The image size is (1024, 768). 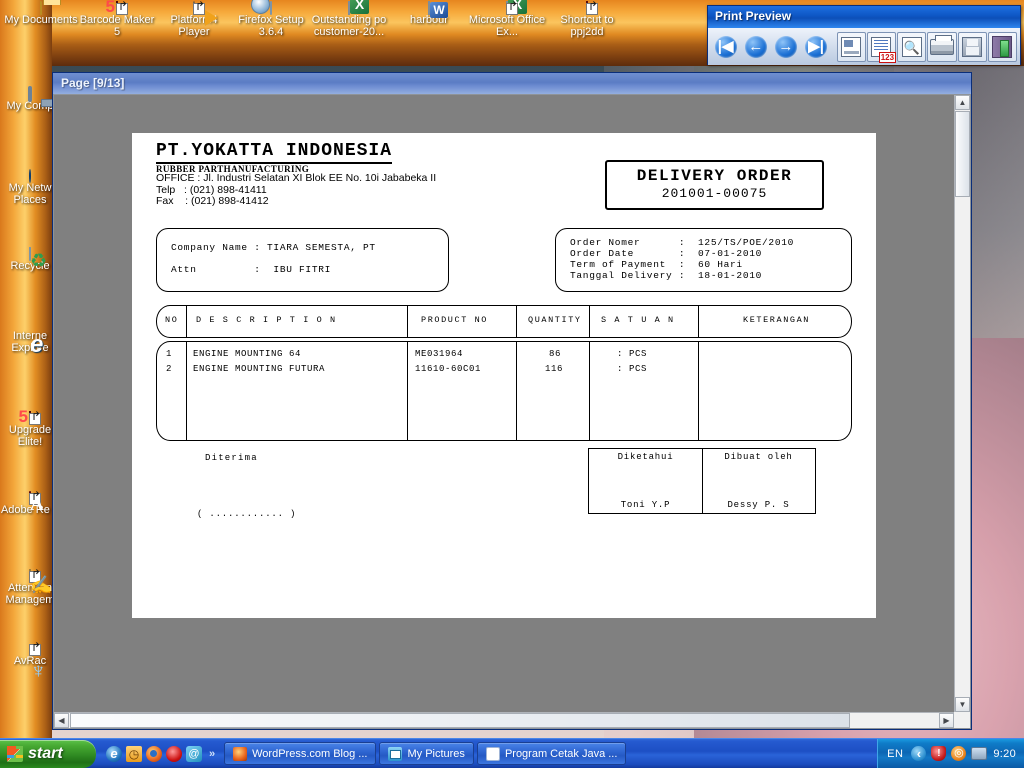 What do you see at coordinates (962, 102) in the screenshot?
I see `scroll-up-button: ▲` at bounding box center [962, 102].